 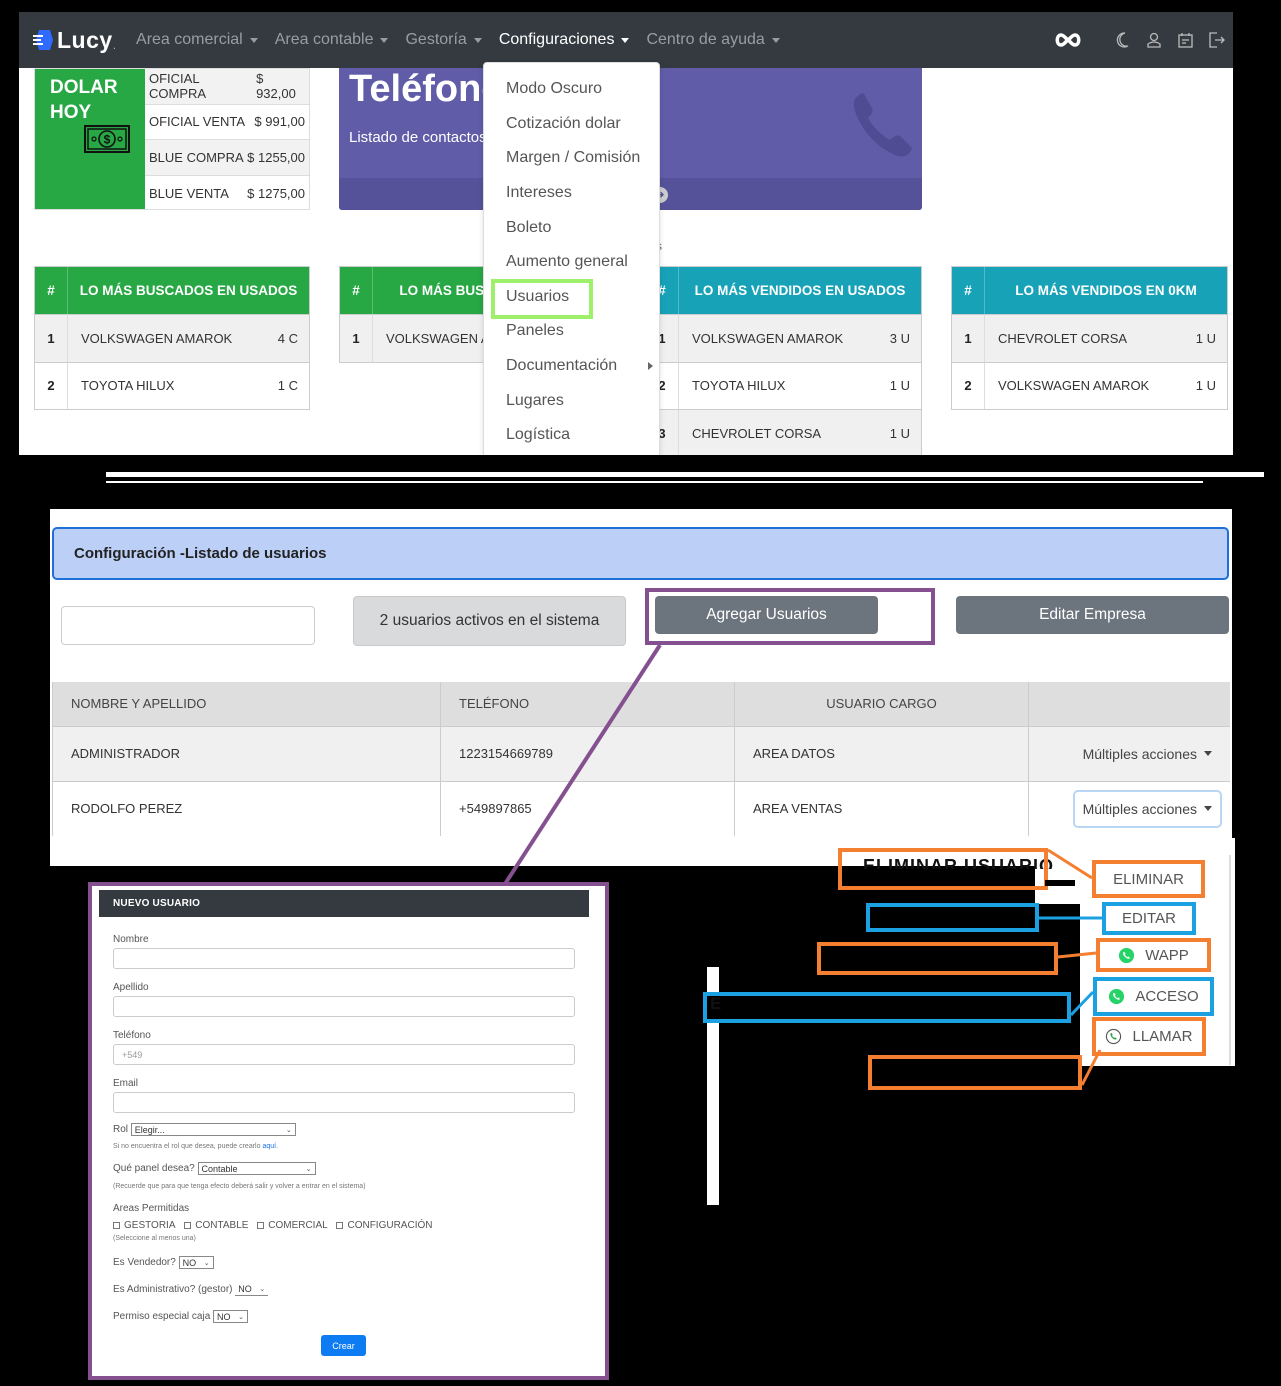 What do you see at coordinates (1106, 290) in the screenshot?
I see `rank-title: LO MÁS VENDIDOS EN 0KM` at bounding box center [1106, 290].